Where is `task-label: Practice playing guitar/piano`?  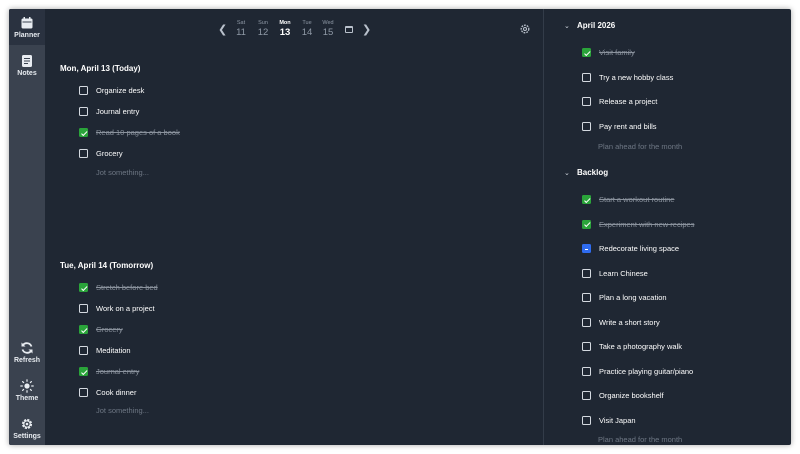
task-label: Practice playing guitar/piano is located at coordinates (646, 371).